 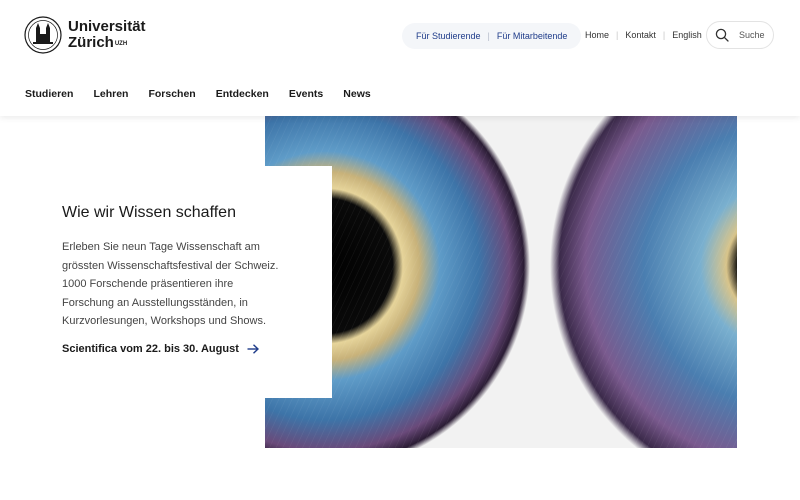 What do you see at coordinates (752, 35) in the screenshot?
I see `search-label: Suche` at bounding box center [752, 35].